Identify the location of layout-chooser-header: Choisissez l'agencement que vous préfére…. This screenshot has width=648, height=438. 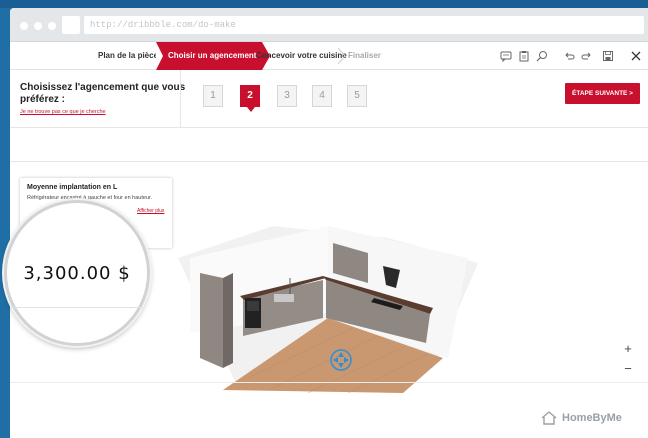
(329, 99).